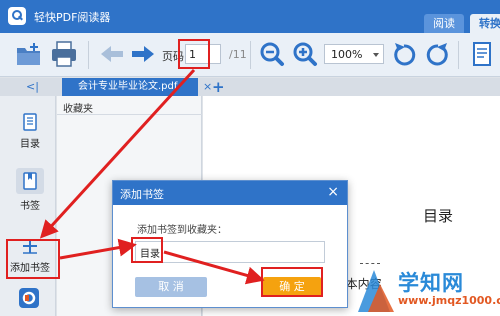  I want to click on document-tab-label: 会计专业毕业论文.pdf, so click(128, 86).